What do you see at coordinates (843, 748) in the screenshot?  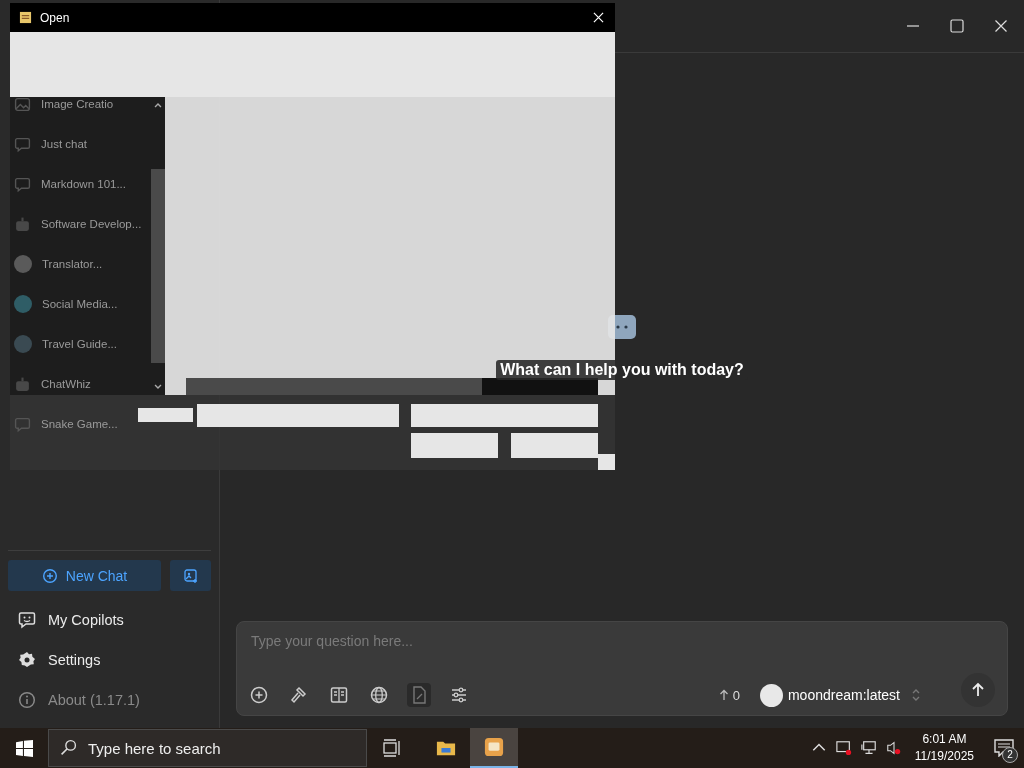 I see `security-alert-icon` at bounding box center [843, 748].